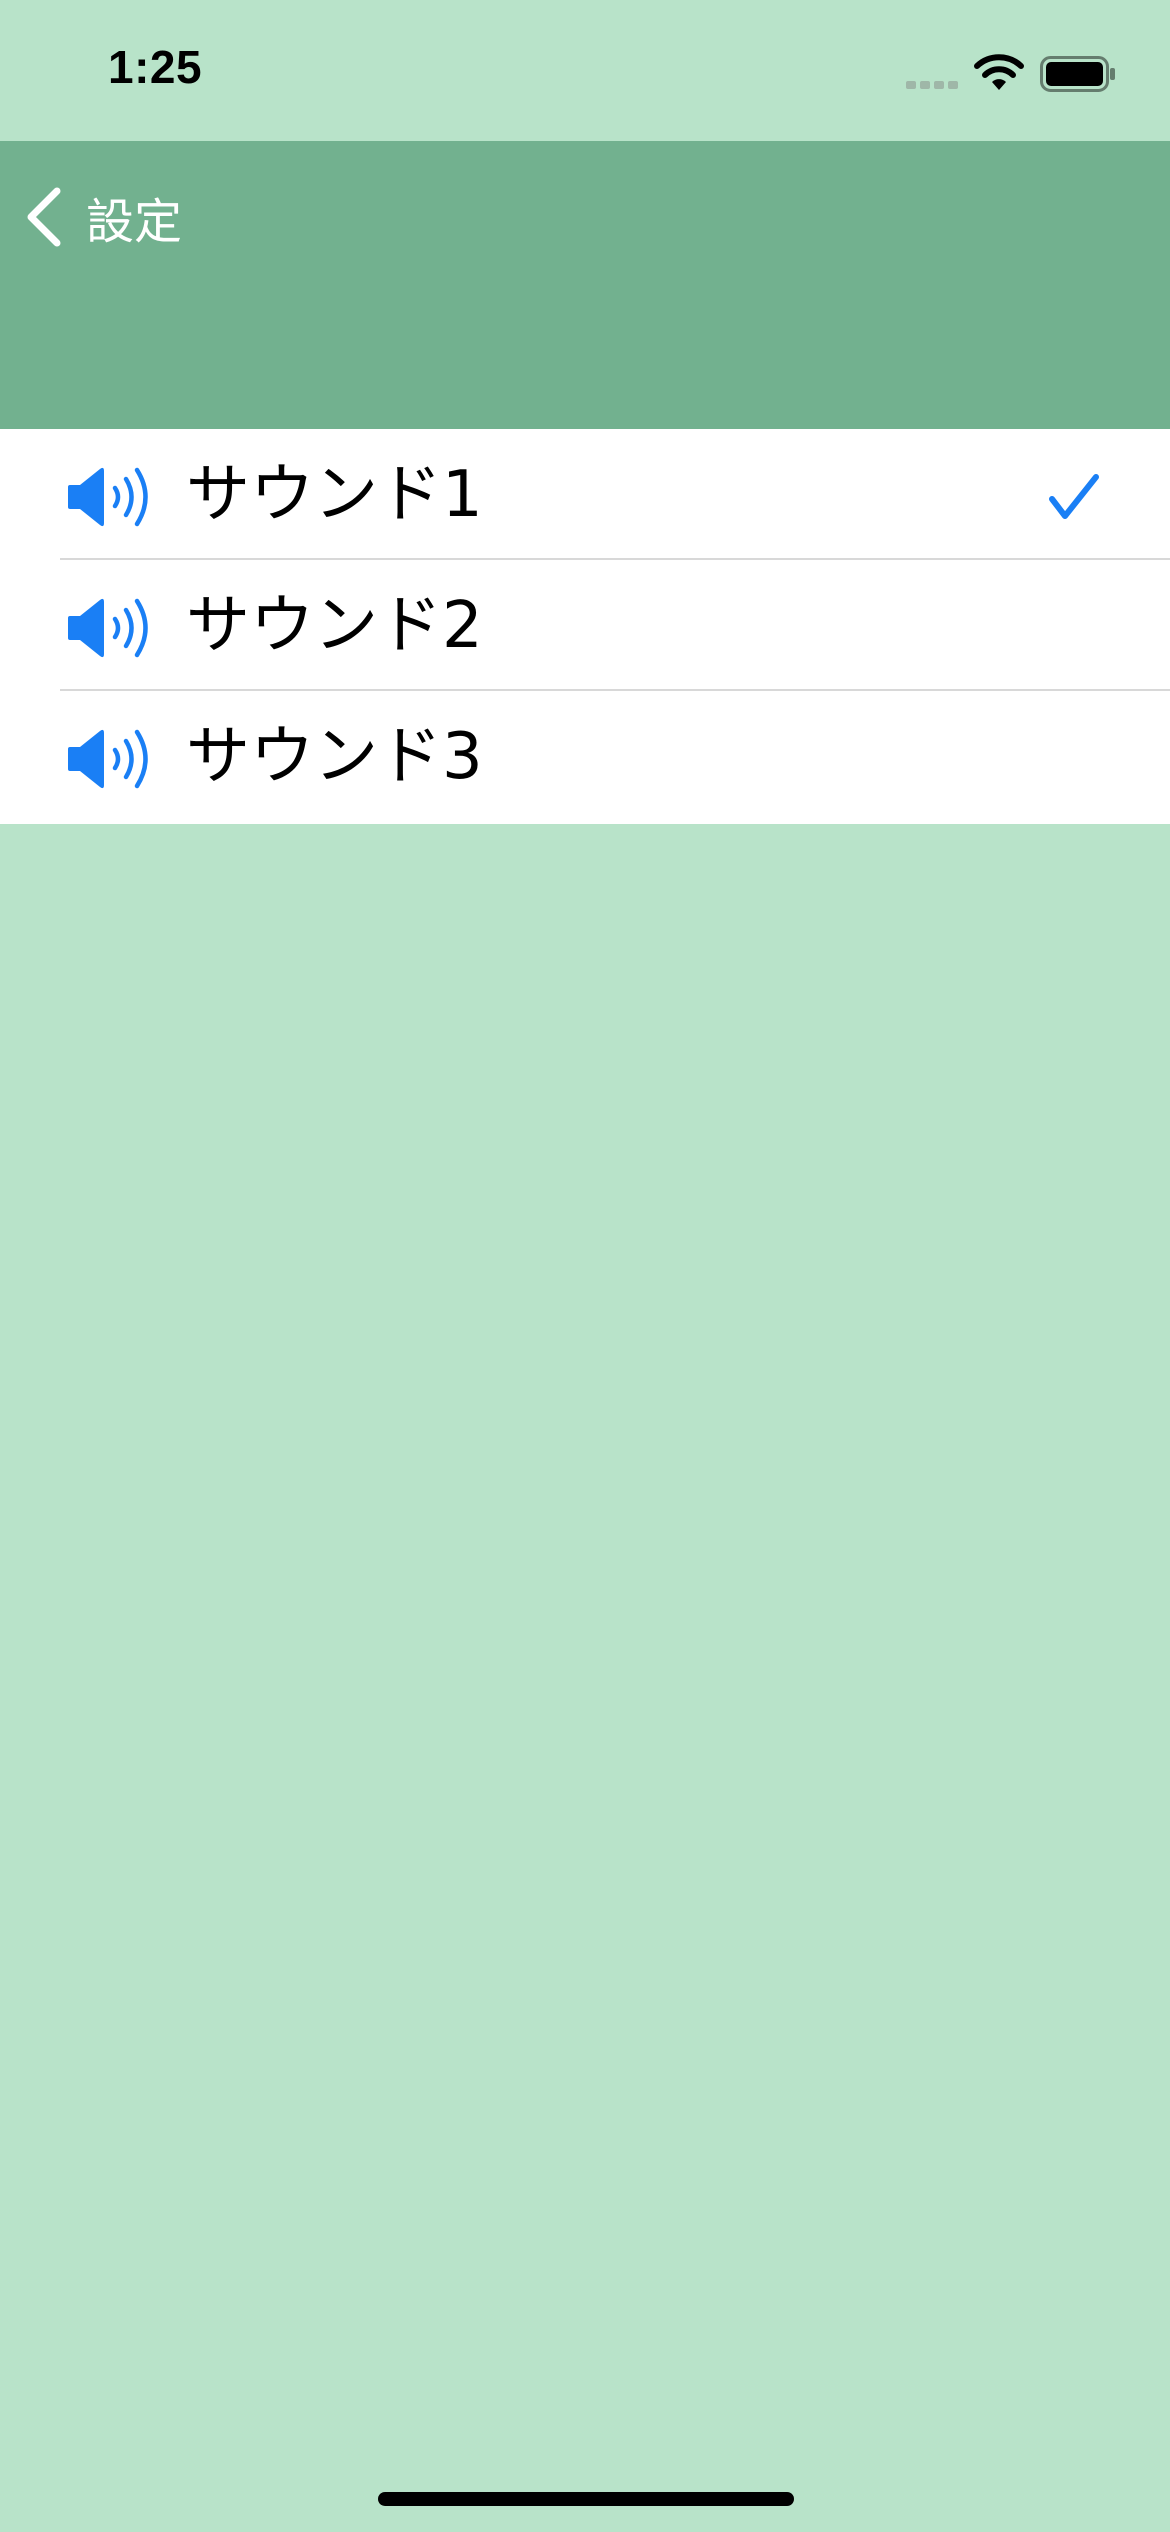 The height and width of the screenshot is (2532, 1170). I want to click on checkmark-icon, so click(1074, 496).